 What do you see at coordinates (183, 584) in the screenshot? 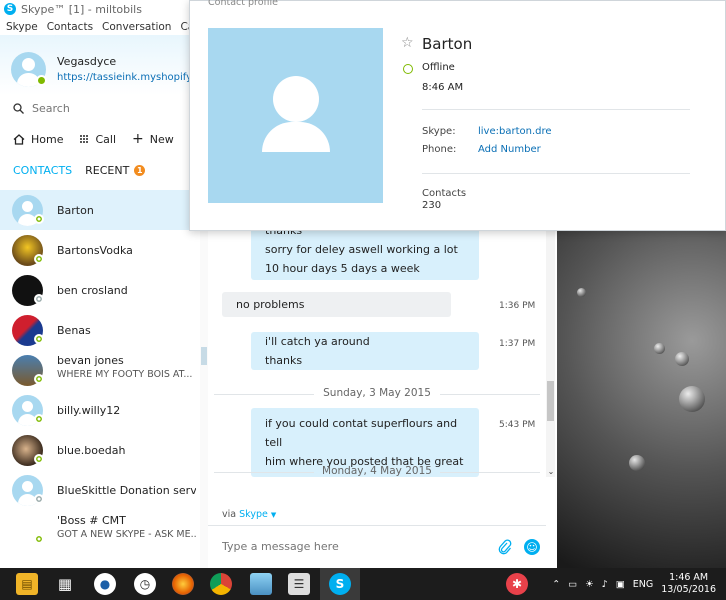
I see `firefox-icon` at bounding box center [183, 584].